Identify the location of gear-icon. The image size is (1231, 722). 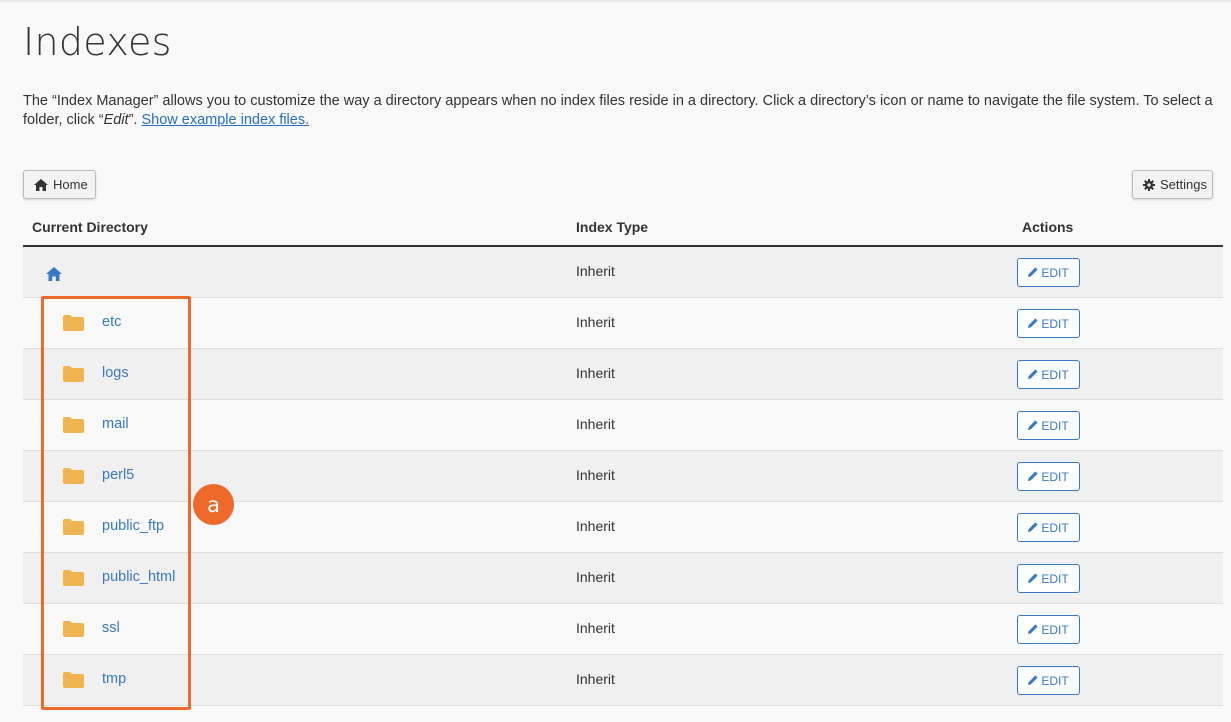
(1149, 184).